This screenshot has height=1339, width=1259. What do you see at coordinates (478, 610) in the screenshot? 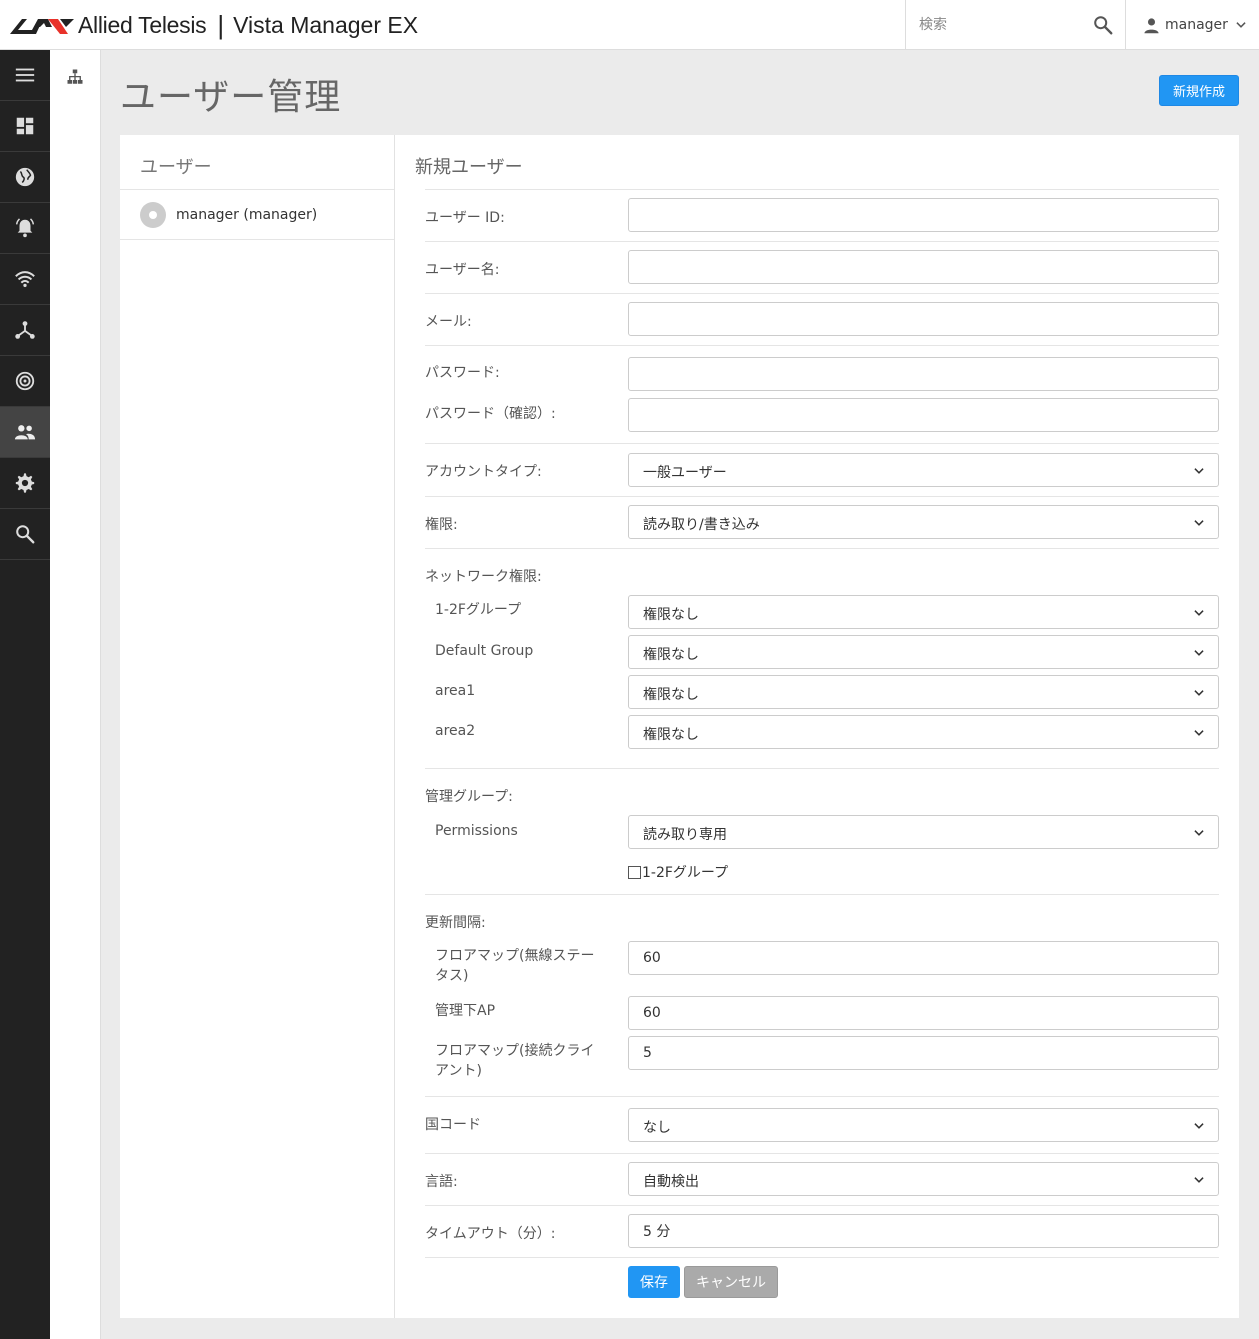
I see `network-row-label: 1-2Fグループ` at bounding box center [478, 610].